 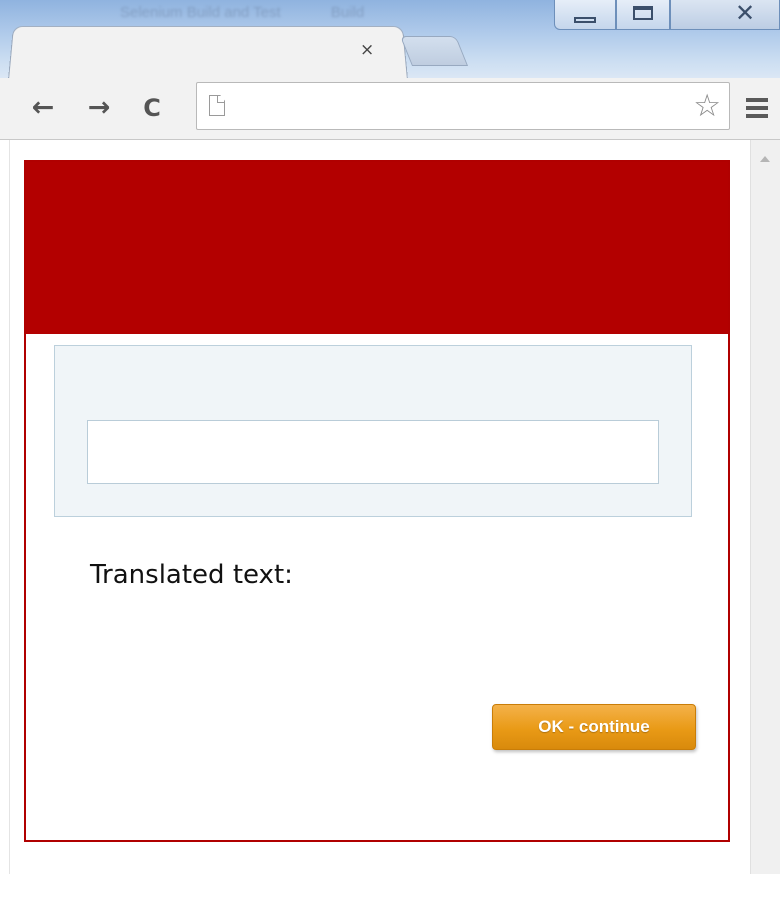 I want to click on bookmark-star-icon: ☆, so click(x=707, y=106).